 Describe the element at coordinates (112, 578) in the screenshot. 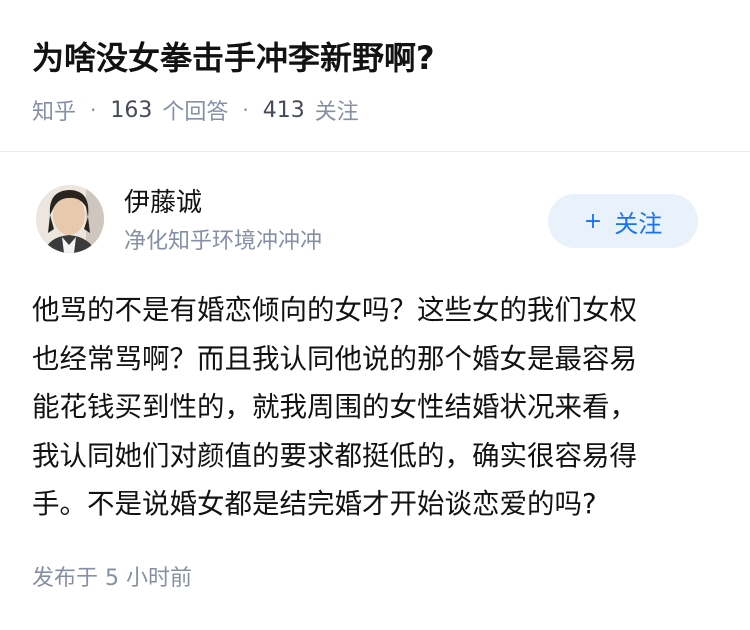

I see `publish-time: 发布于 5 小时前` at that location.